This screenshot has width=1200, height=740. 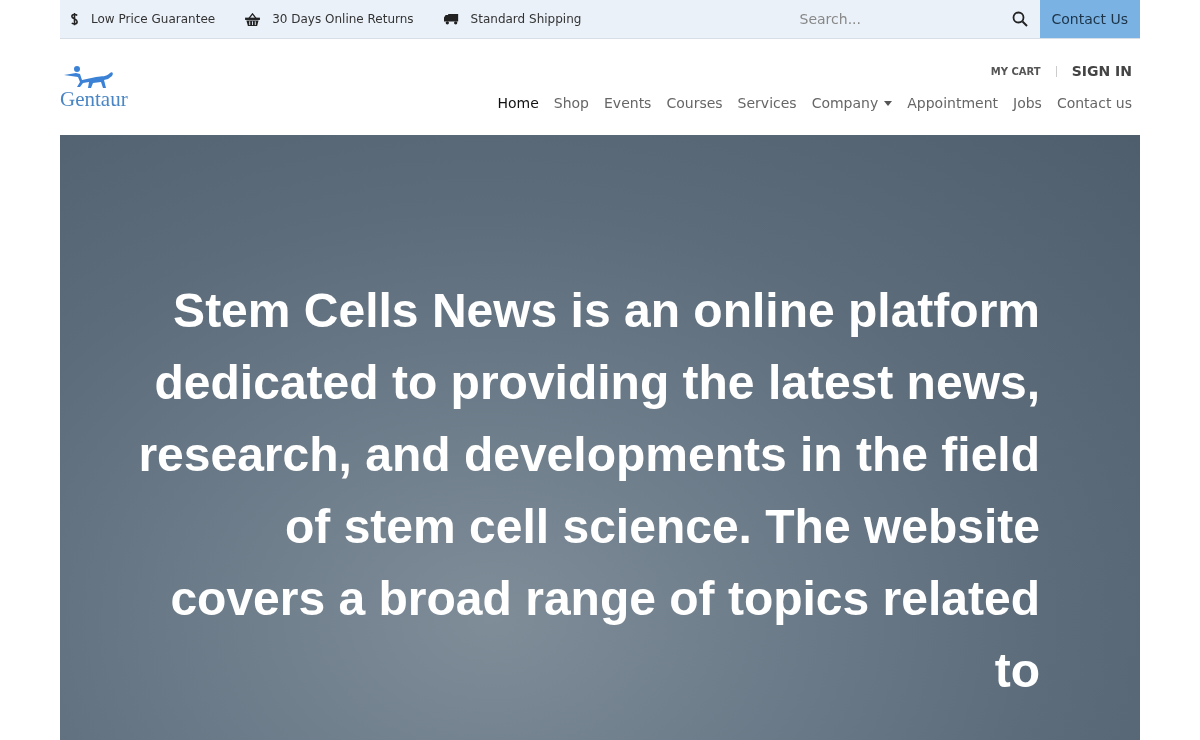 I want to click on sign-in-link: SIGN IN, so click(x=1094, y=71).